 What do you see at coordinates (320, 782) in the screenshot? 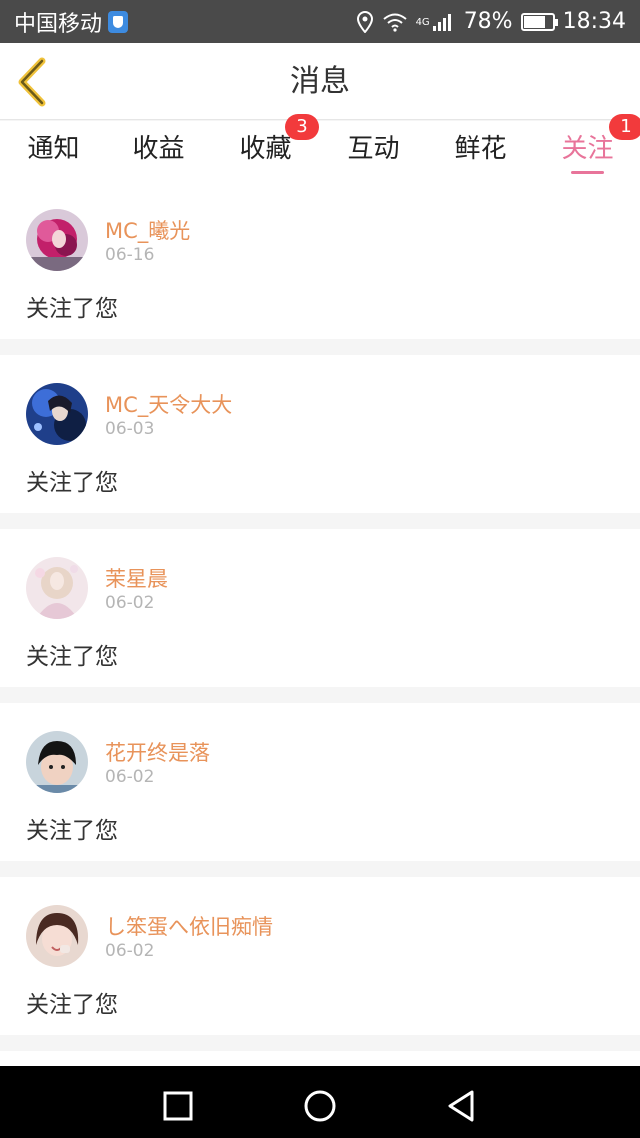
I see `list-item: 花开终是落 06-02 关注了您` at bounding box center [320, 782].